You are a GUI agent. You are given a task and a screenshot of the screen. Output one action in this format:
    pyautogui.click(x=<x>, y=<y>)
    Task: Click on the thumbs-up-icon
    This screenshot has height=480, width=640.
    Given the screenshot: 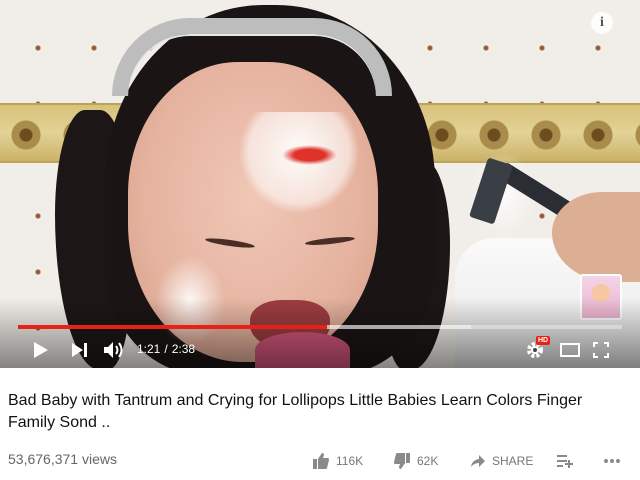 What is the action you would take?
    pyautogui.click(x=321, y=461)
    